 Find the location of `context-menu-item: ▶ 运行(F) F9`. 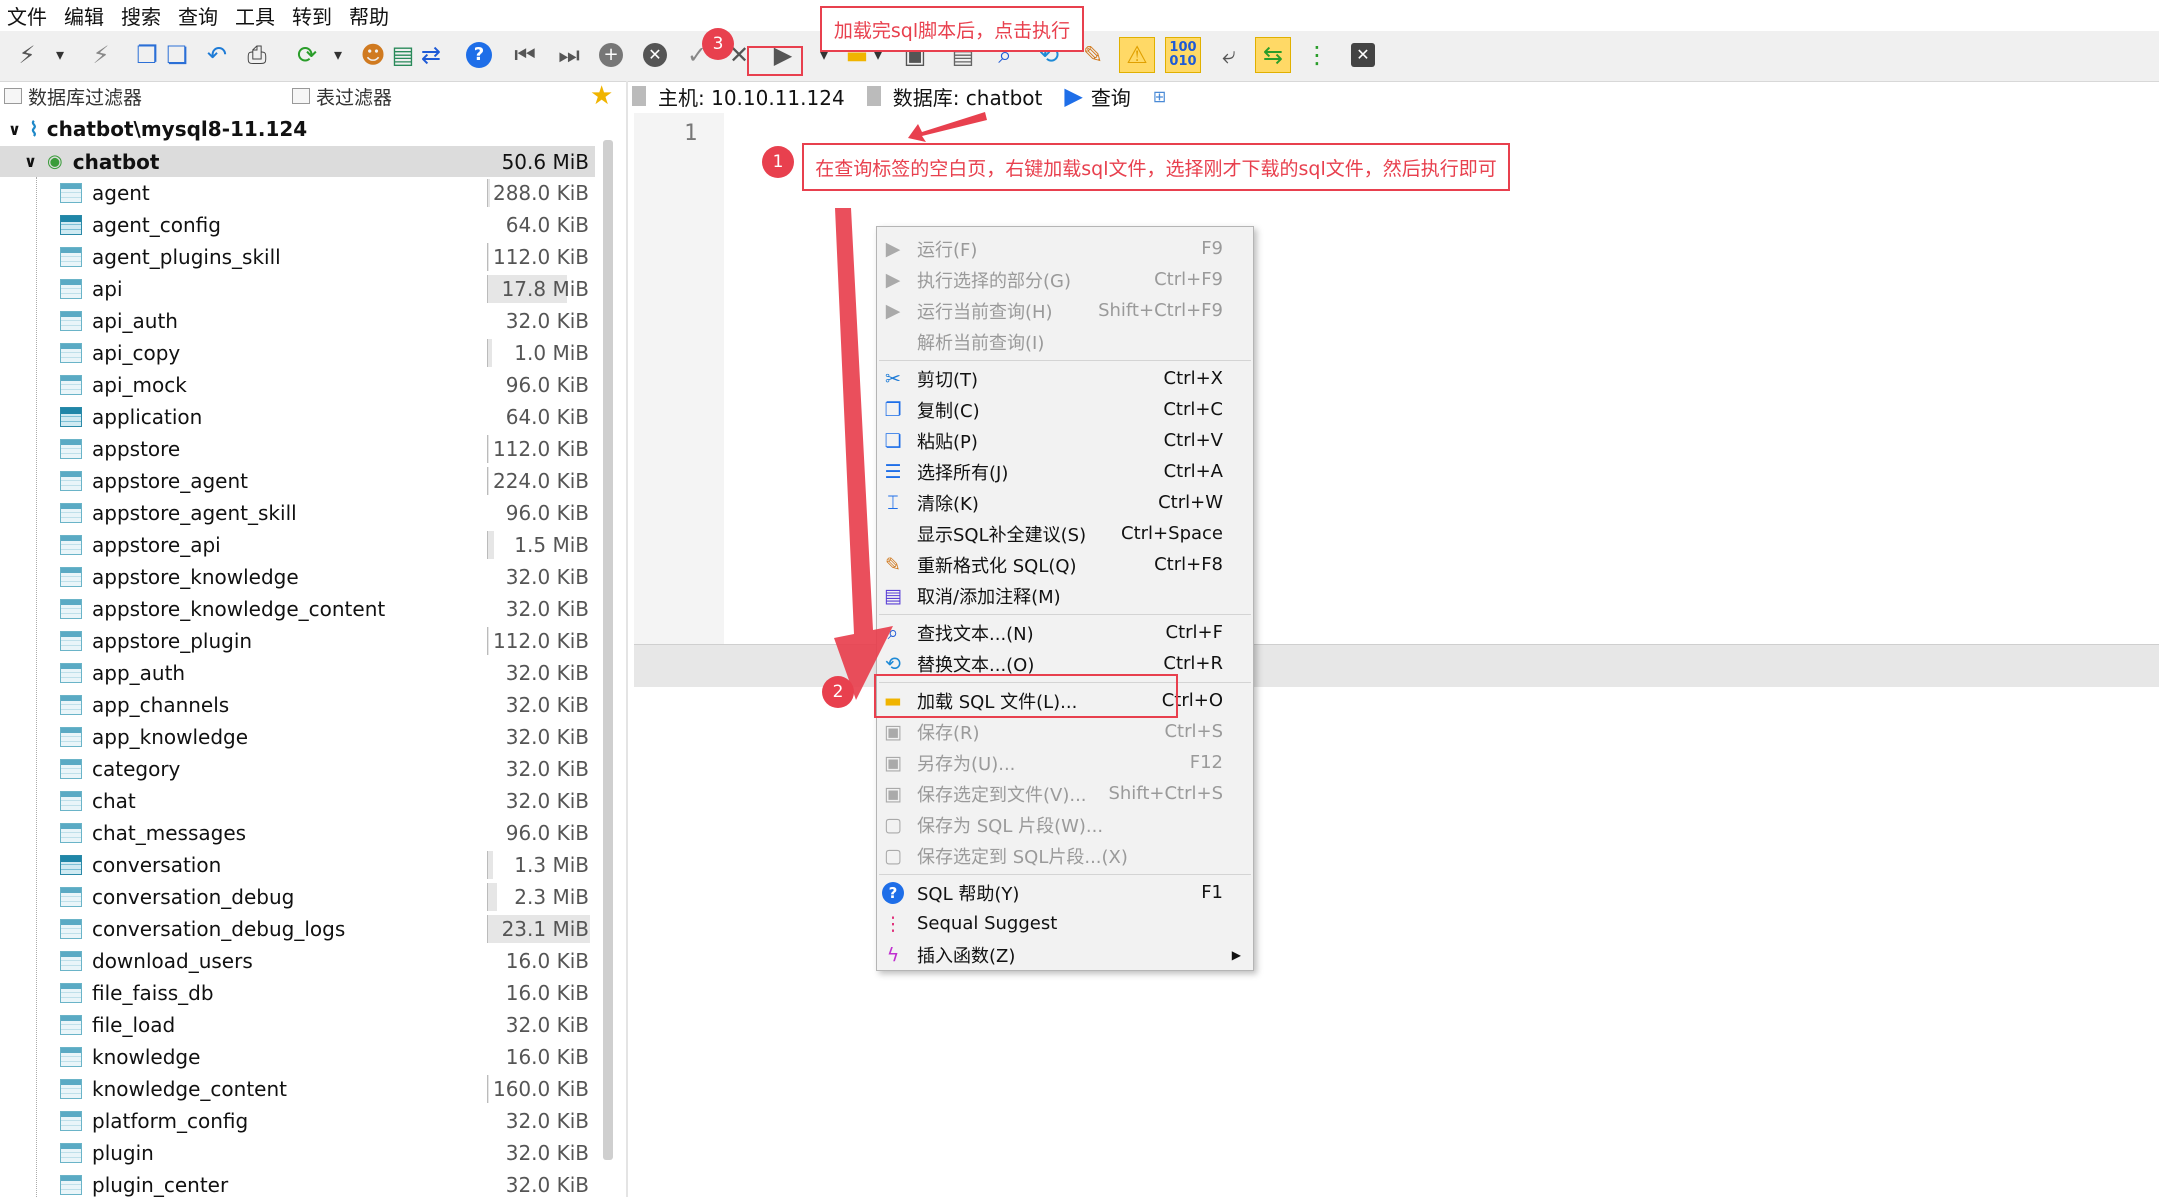

context-menu-item: ▶ 运行(F) F9 is located at coordinates (1065, 248).